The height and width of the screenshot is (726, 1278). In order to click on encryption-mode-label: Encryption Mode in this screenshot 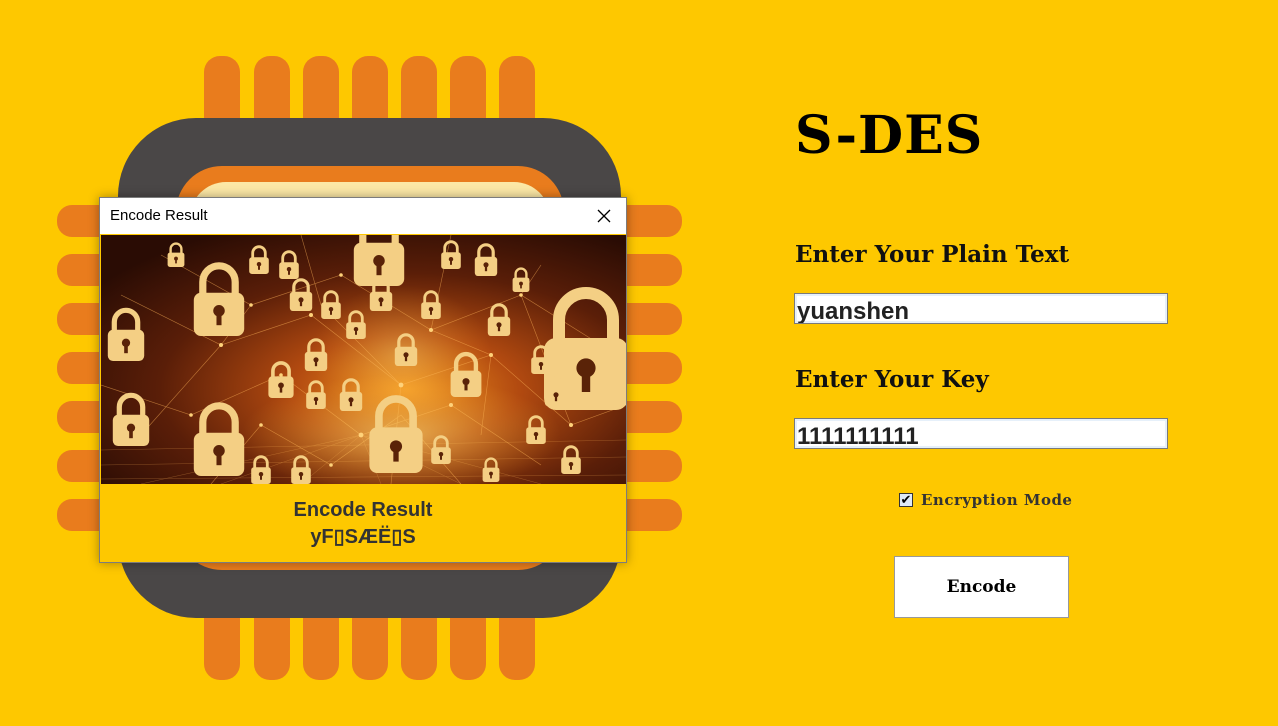, I will do `click(997, 500)`.